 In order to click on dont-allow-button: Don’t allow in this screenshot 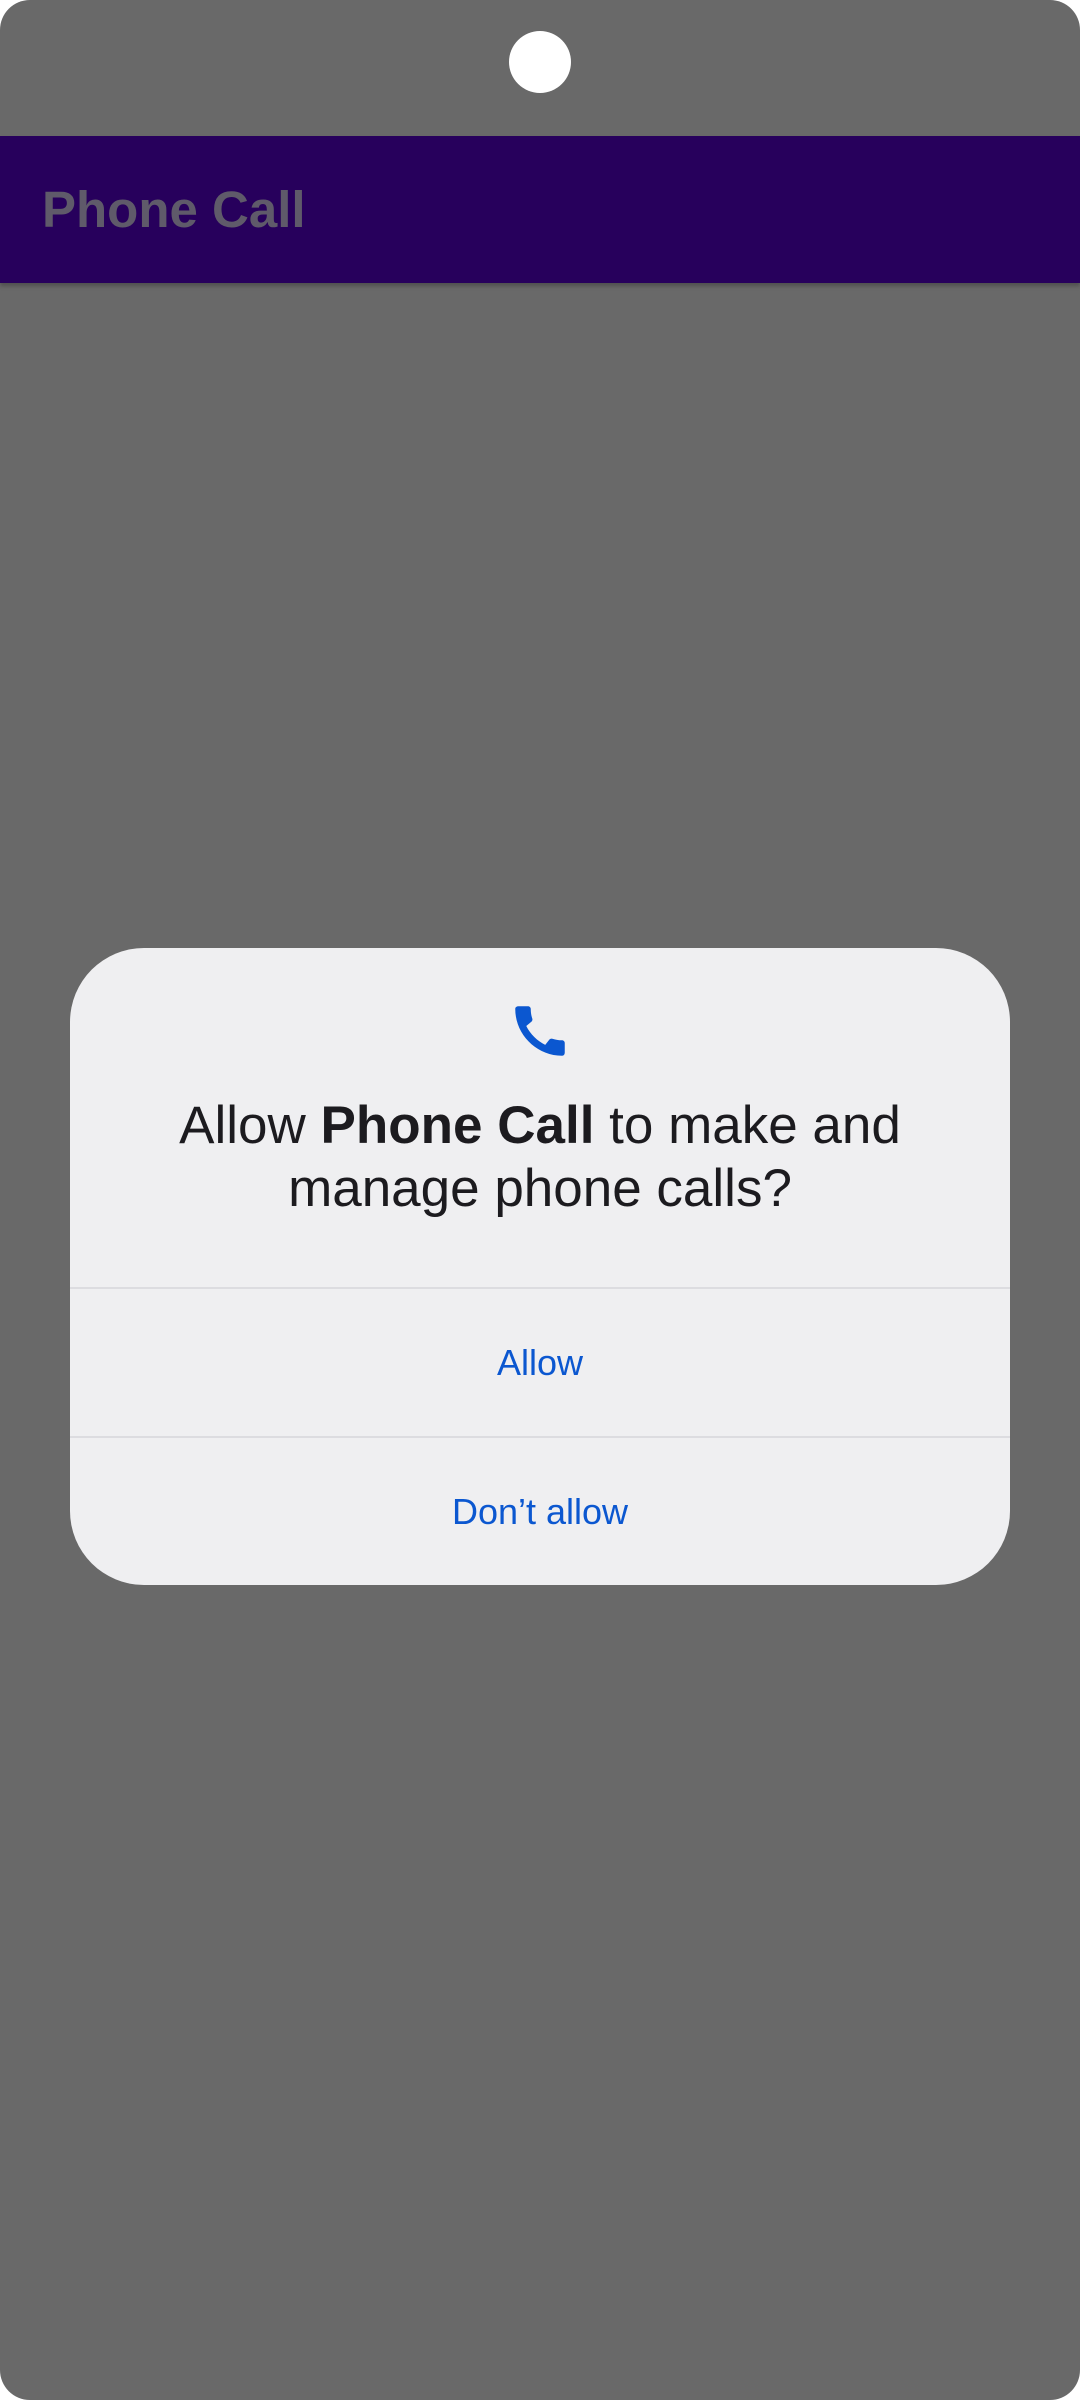, I will do `click(540, 1511)`.